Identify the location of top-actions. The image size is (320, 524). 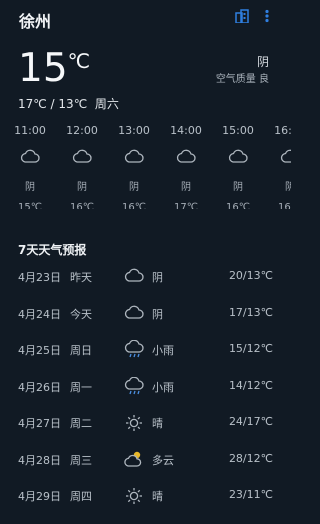
(252, 16).